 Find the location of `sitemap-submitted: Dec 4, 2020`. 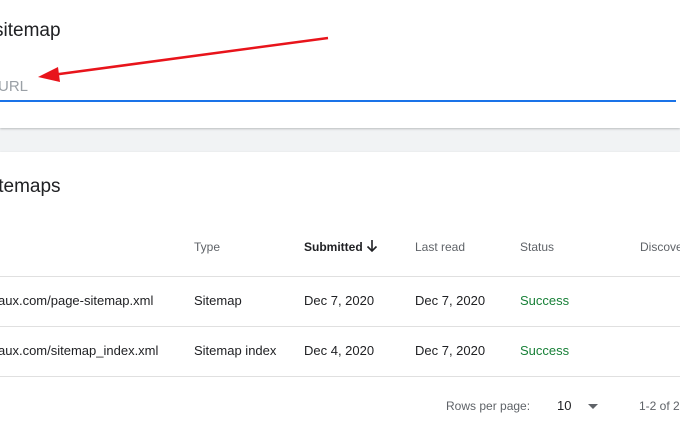

sitemap-submitted: Dec 4, 2020 is located at coordinates (339, 350).